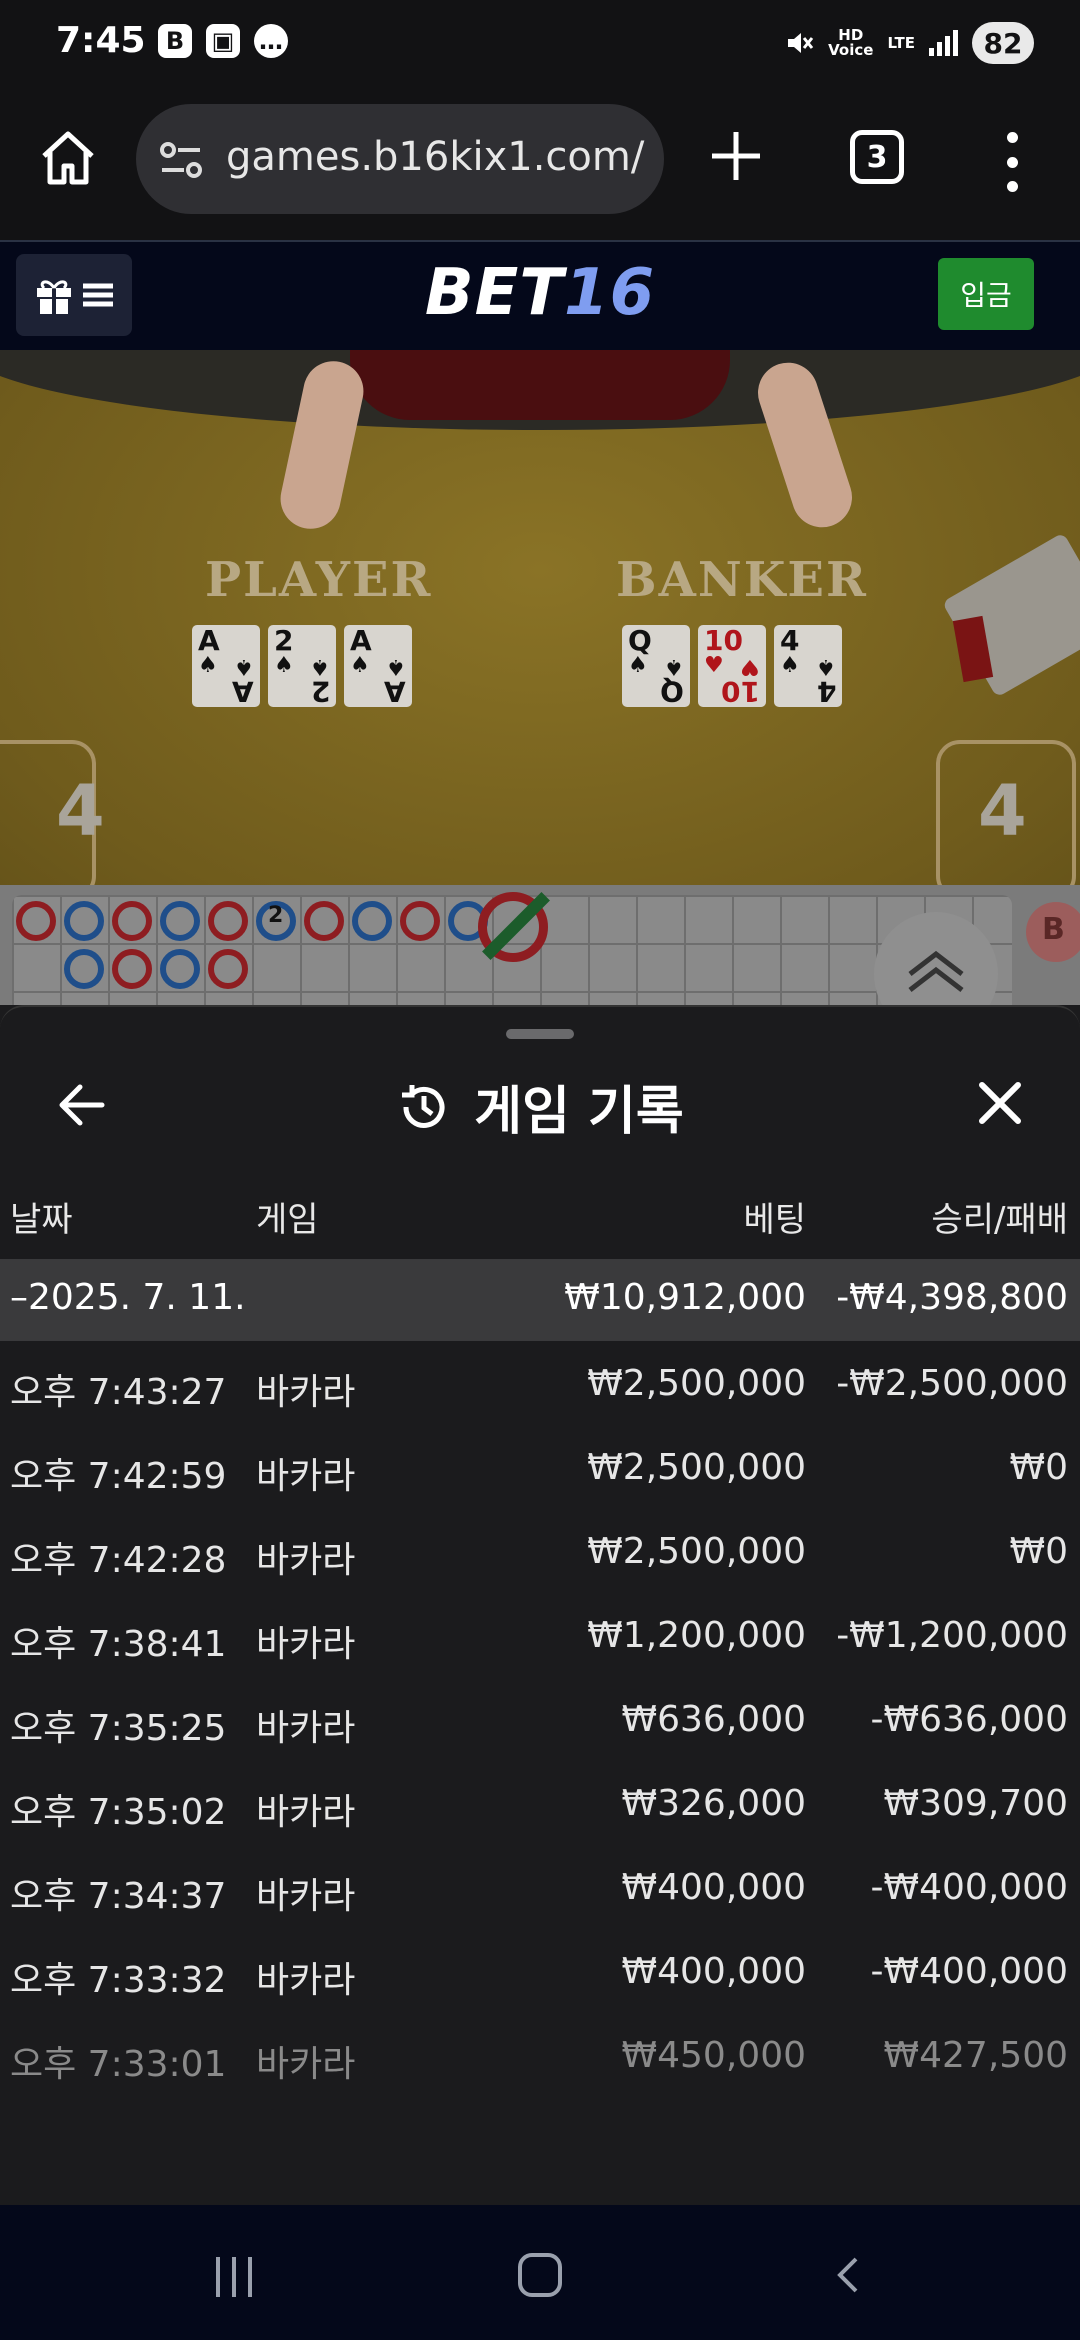 This screenshot has height=2340, width=1080. I want to click on site-settings-icon, so click(181, 160).